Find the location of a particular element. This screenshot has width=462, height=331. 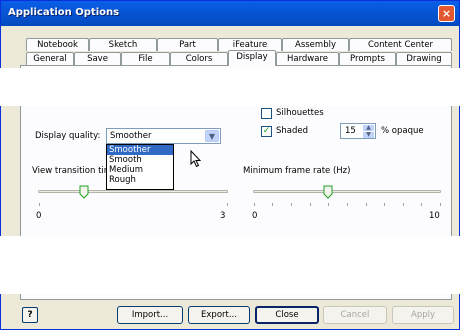

option-smooth: Smooth is located at coordinates (140, 160).